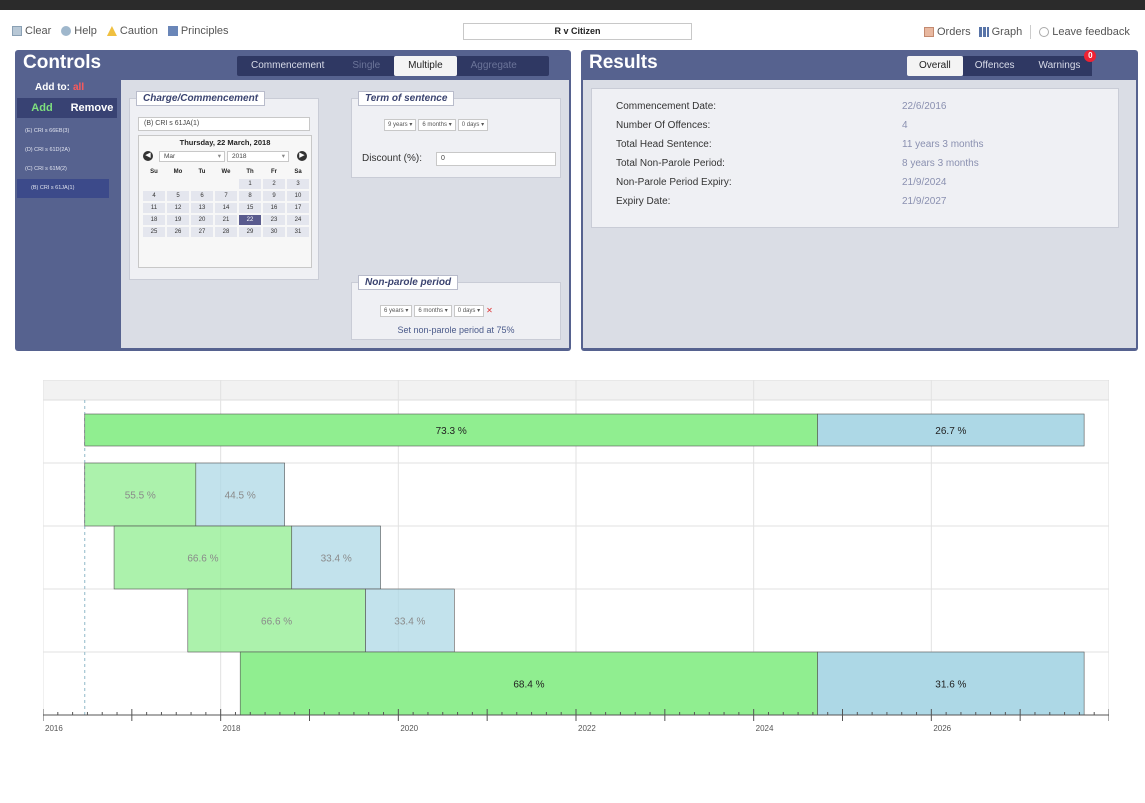 This screenshot has width=1145, height=803. I want to click on calendar-day: 3, so click(298, 184).